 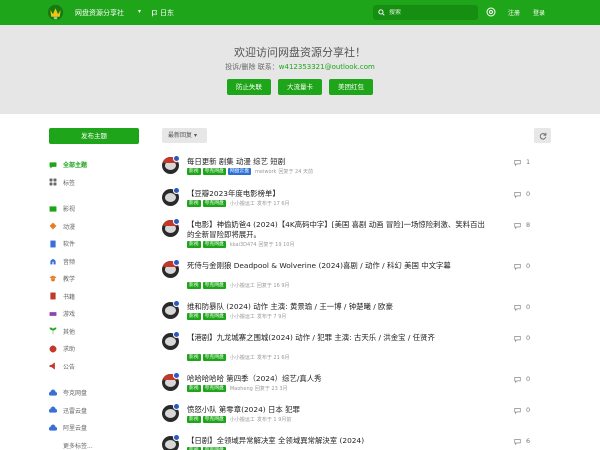 I want to click on hero-button-data-card: 大流量卡, so click(x=300, y=87).